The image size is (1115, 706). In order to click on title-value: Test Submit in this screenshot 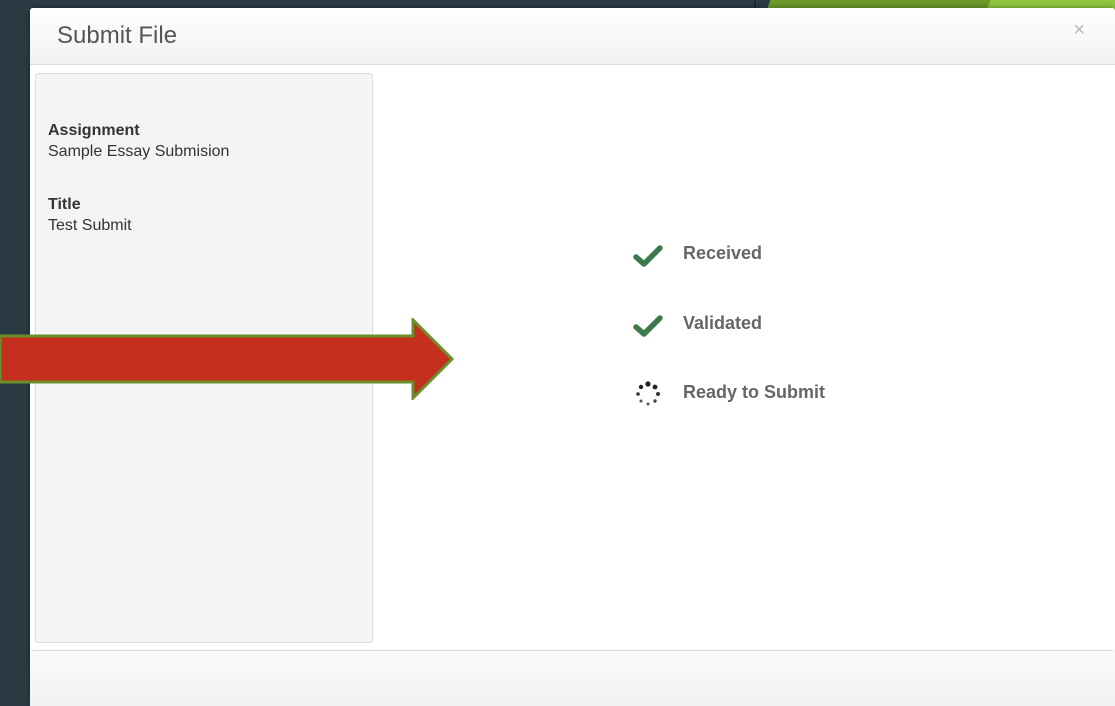, I will do `click(90, 225)`.